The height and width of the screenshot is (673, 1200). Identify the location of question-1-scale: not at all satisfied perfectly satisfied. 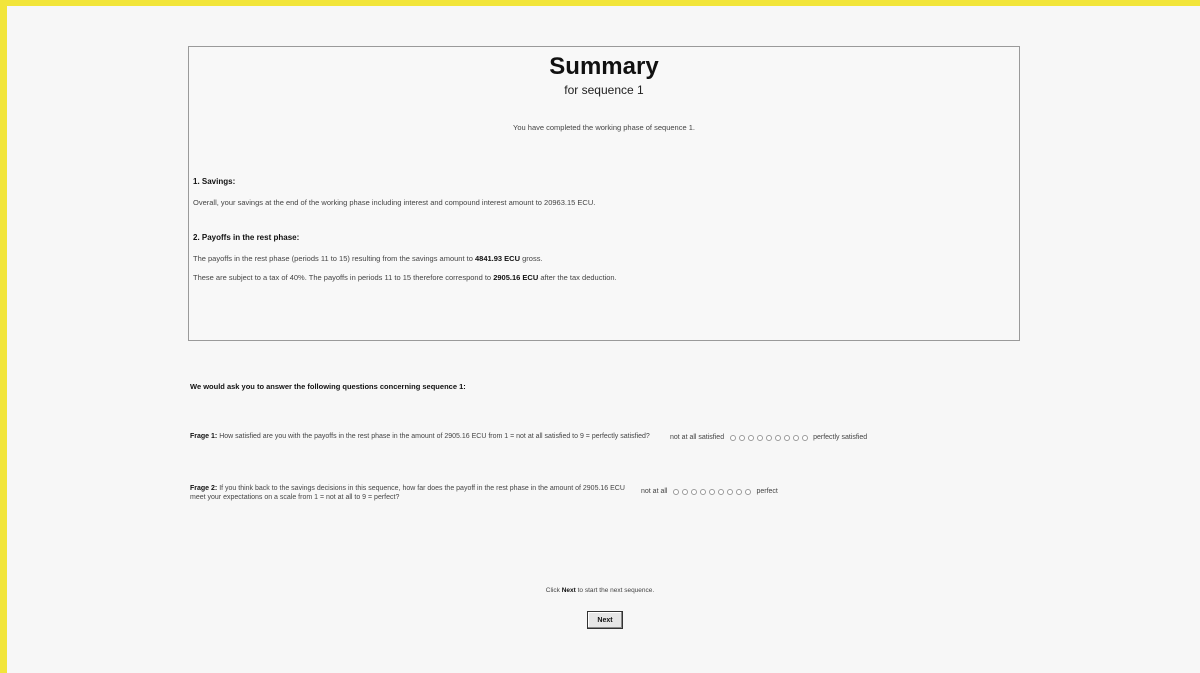
(768, 437).